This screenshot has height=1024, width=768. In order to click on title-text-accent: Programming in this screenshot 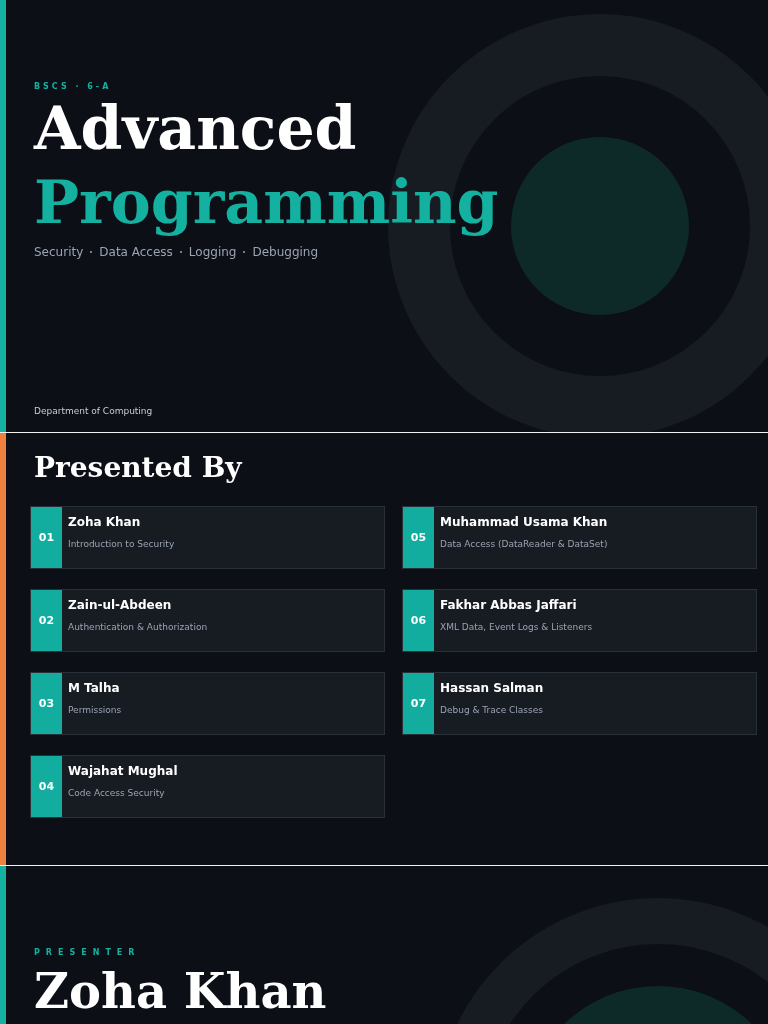, I will do `click(267, 202)`.